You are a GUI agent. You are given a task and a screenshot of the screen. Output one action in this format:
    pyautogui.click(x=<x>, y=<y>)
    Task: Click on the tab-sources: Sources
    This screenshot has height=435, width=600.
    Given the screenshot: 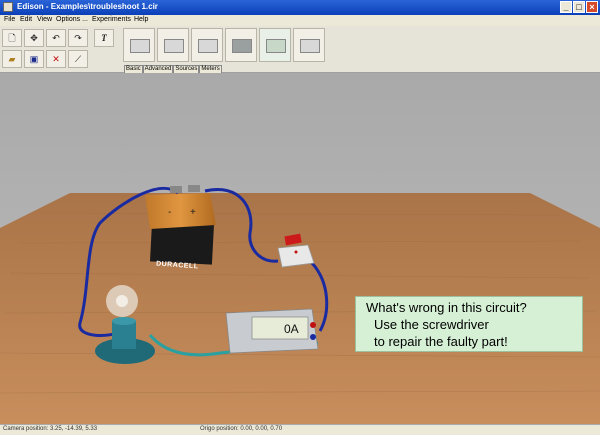 What is the action you would take?
    pyautogui.click(x=186, y=69)
    